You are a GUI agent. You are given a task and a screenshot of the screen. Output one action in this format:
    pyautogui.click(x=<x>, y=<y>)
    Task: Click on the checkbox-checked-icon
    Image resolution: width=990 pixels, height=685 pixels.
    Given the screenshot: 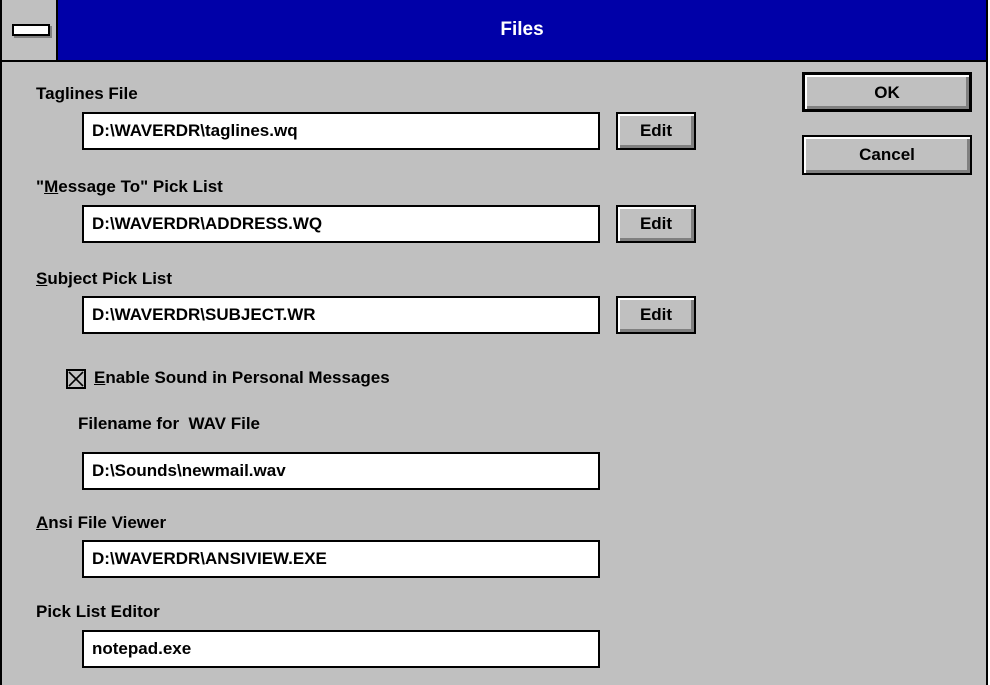 What is the action you would take?
    pyautogui.click(x=76, y=379)
    